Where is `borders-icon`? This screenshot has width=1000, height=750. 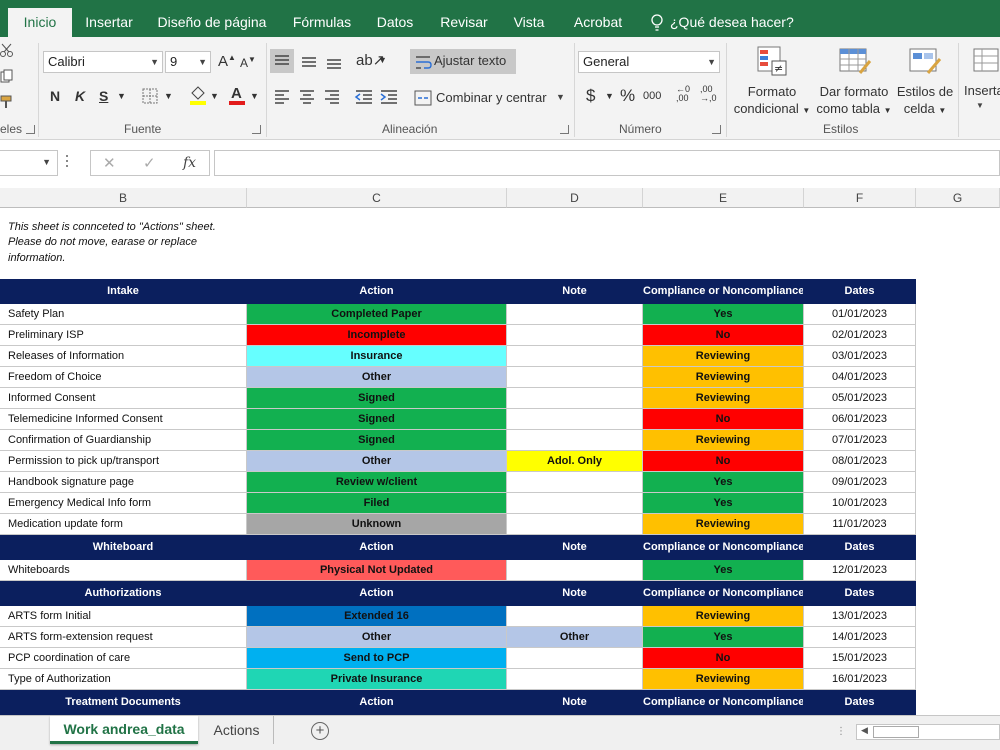 borders-icon is located at coordinates (150, 97).